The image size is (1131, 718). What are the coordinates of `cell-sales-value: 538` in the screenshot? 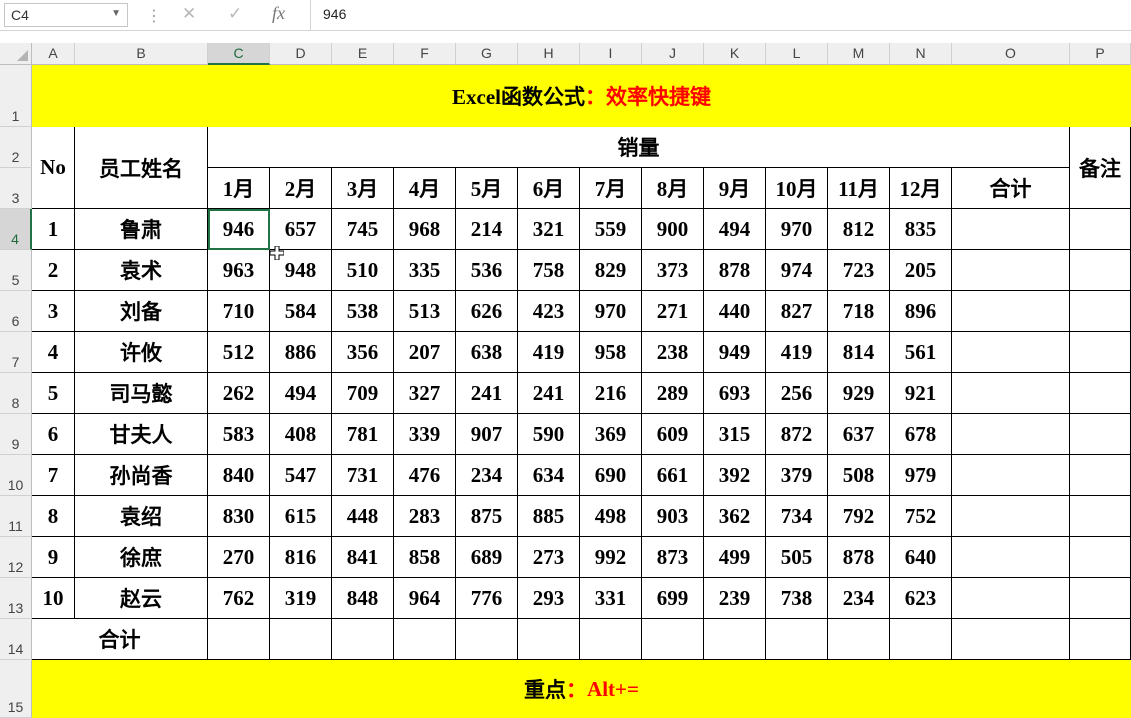 It's located at (363, 311).